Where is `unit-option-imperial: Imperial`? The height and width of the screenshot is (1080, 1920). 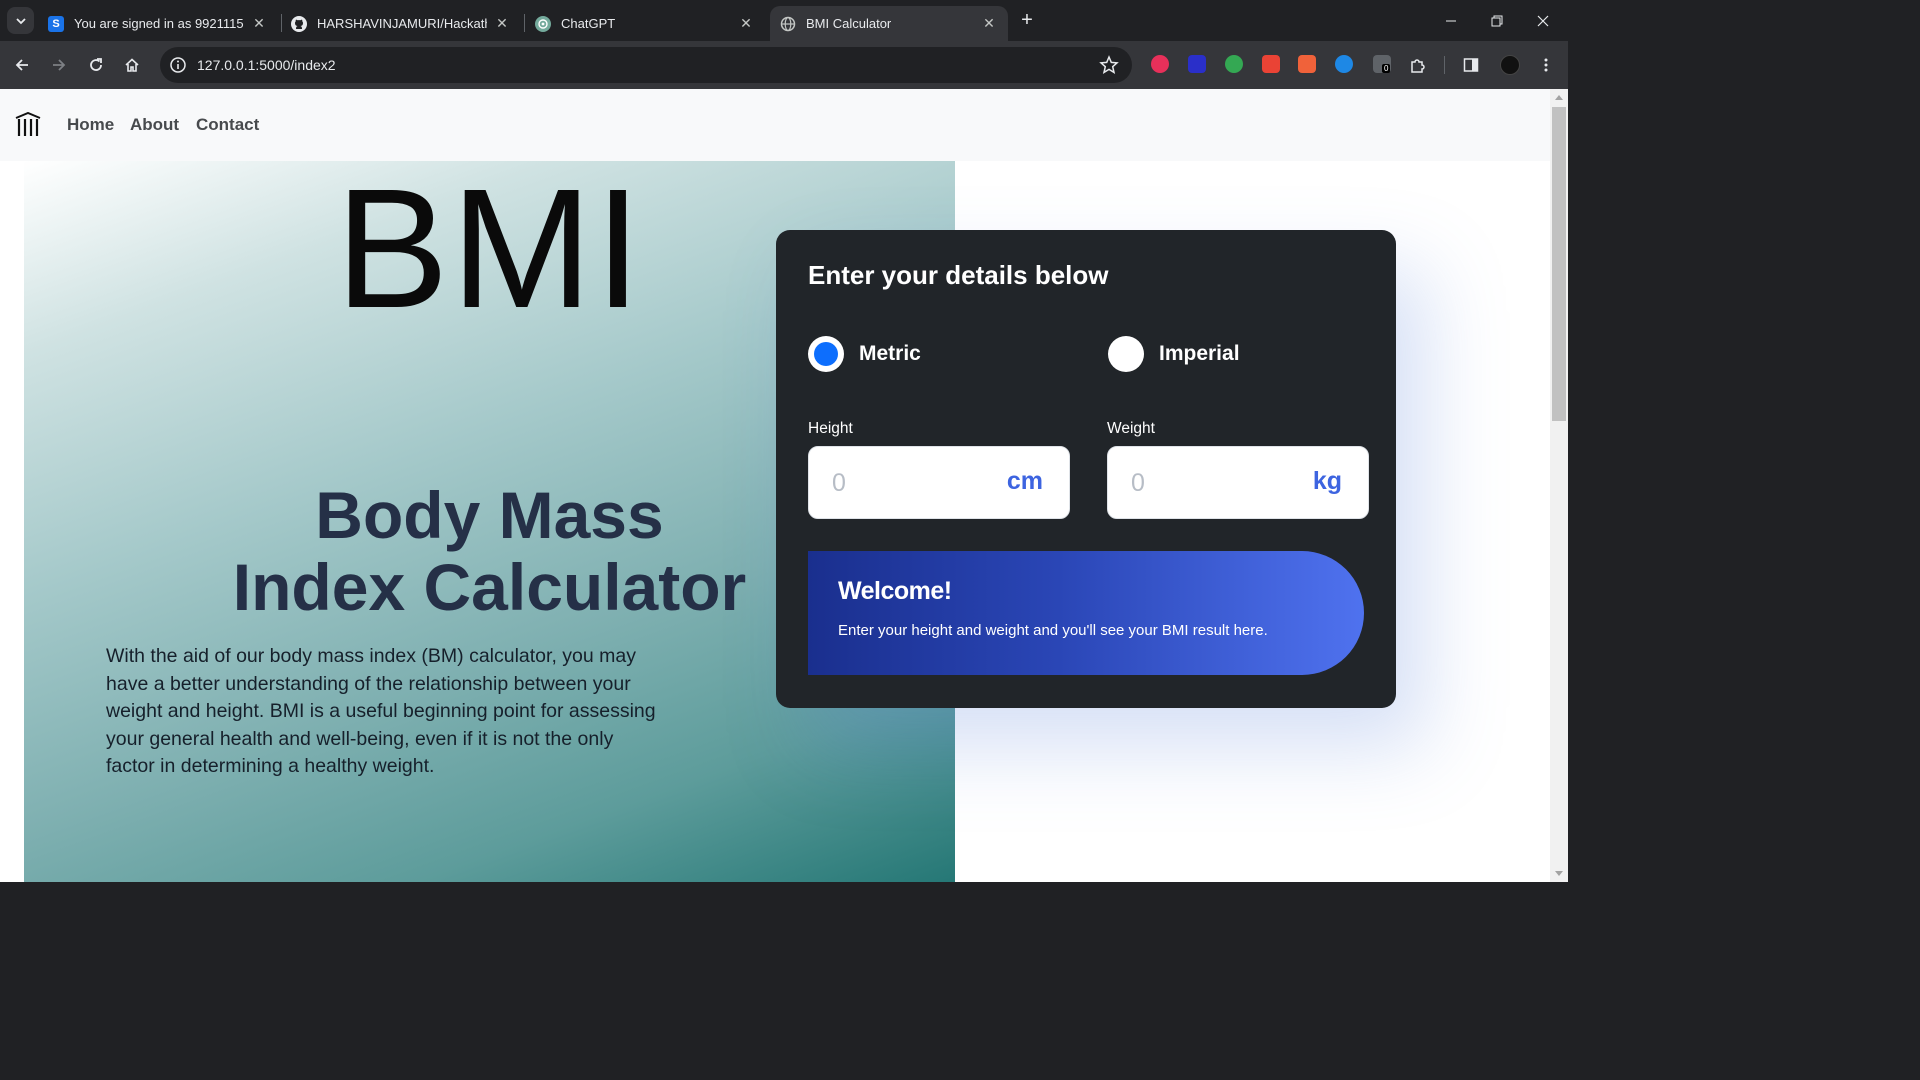 unit-option-imperial: Imperial is located at coordinates (1174, 354).